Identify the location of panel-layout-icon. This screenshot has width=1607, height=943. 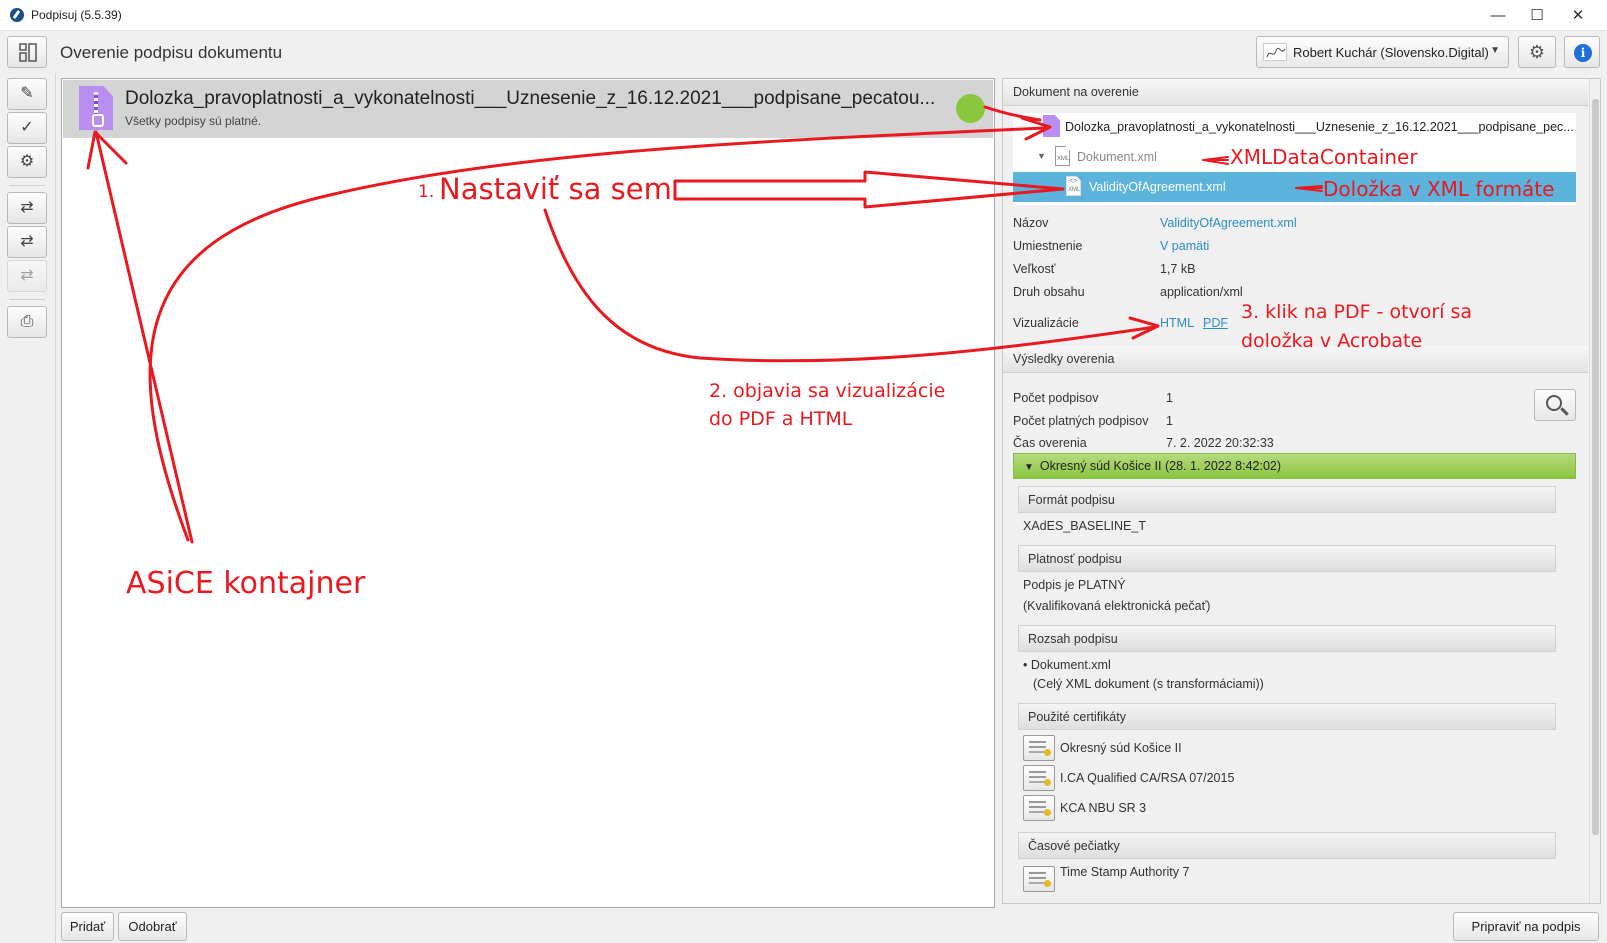
(28, 52).